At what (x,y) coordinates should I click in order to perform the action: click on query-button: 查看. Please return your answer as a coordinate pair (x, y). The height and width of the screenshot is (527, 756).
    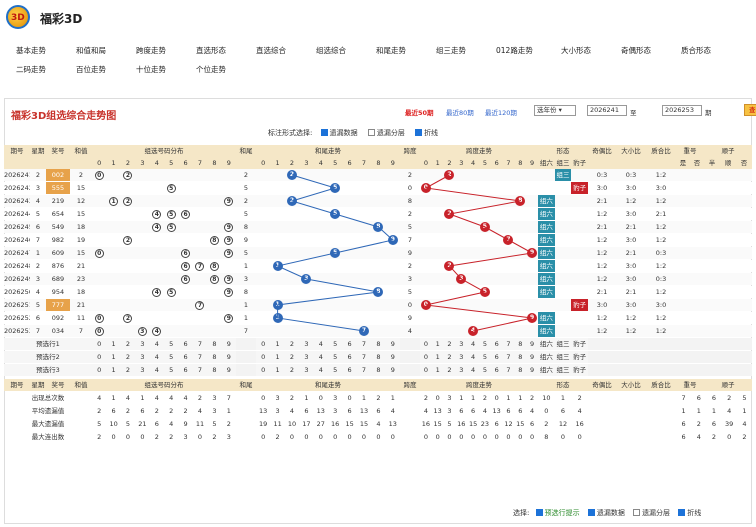
    Looking at the image, I should click on (750, 110).